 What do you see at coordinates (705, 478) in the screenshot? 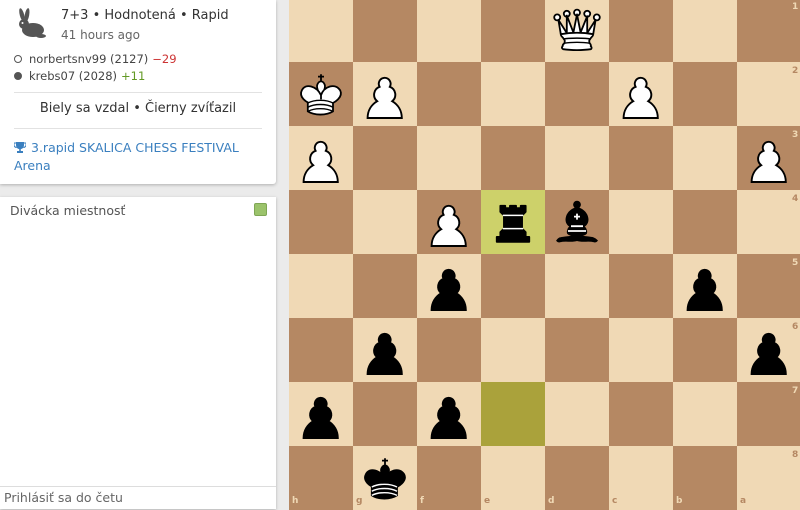
I see `square-b8` at bounding box center [705, 478].